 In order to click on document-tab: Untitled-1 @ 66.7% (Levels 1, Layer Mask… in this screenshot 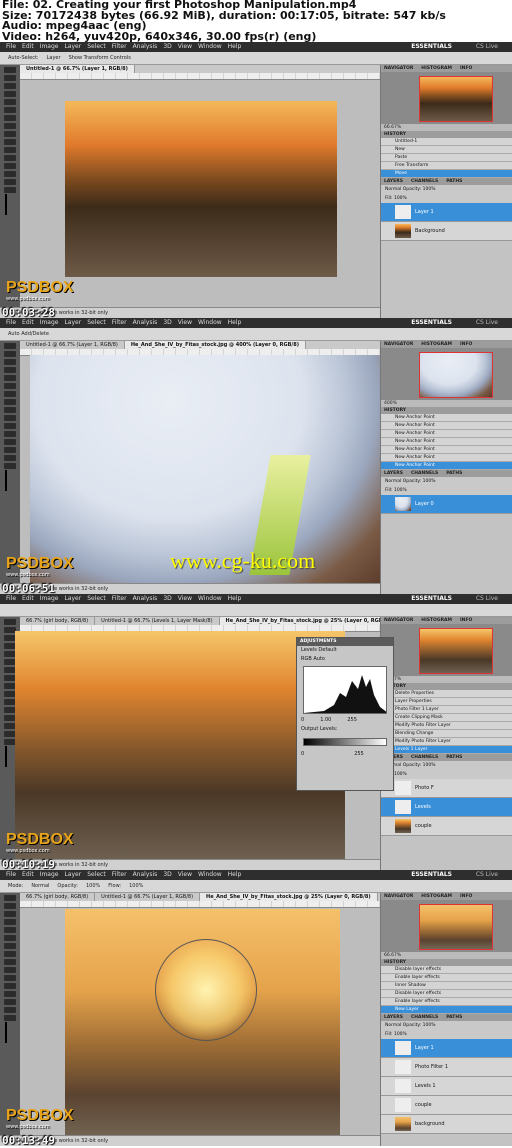, I will do `click(157, 621)`.